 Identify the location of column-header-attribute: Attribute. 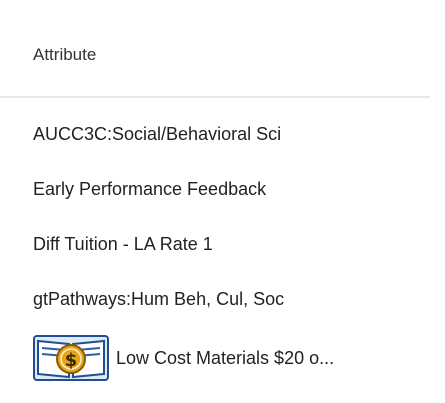
(64, 55).